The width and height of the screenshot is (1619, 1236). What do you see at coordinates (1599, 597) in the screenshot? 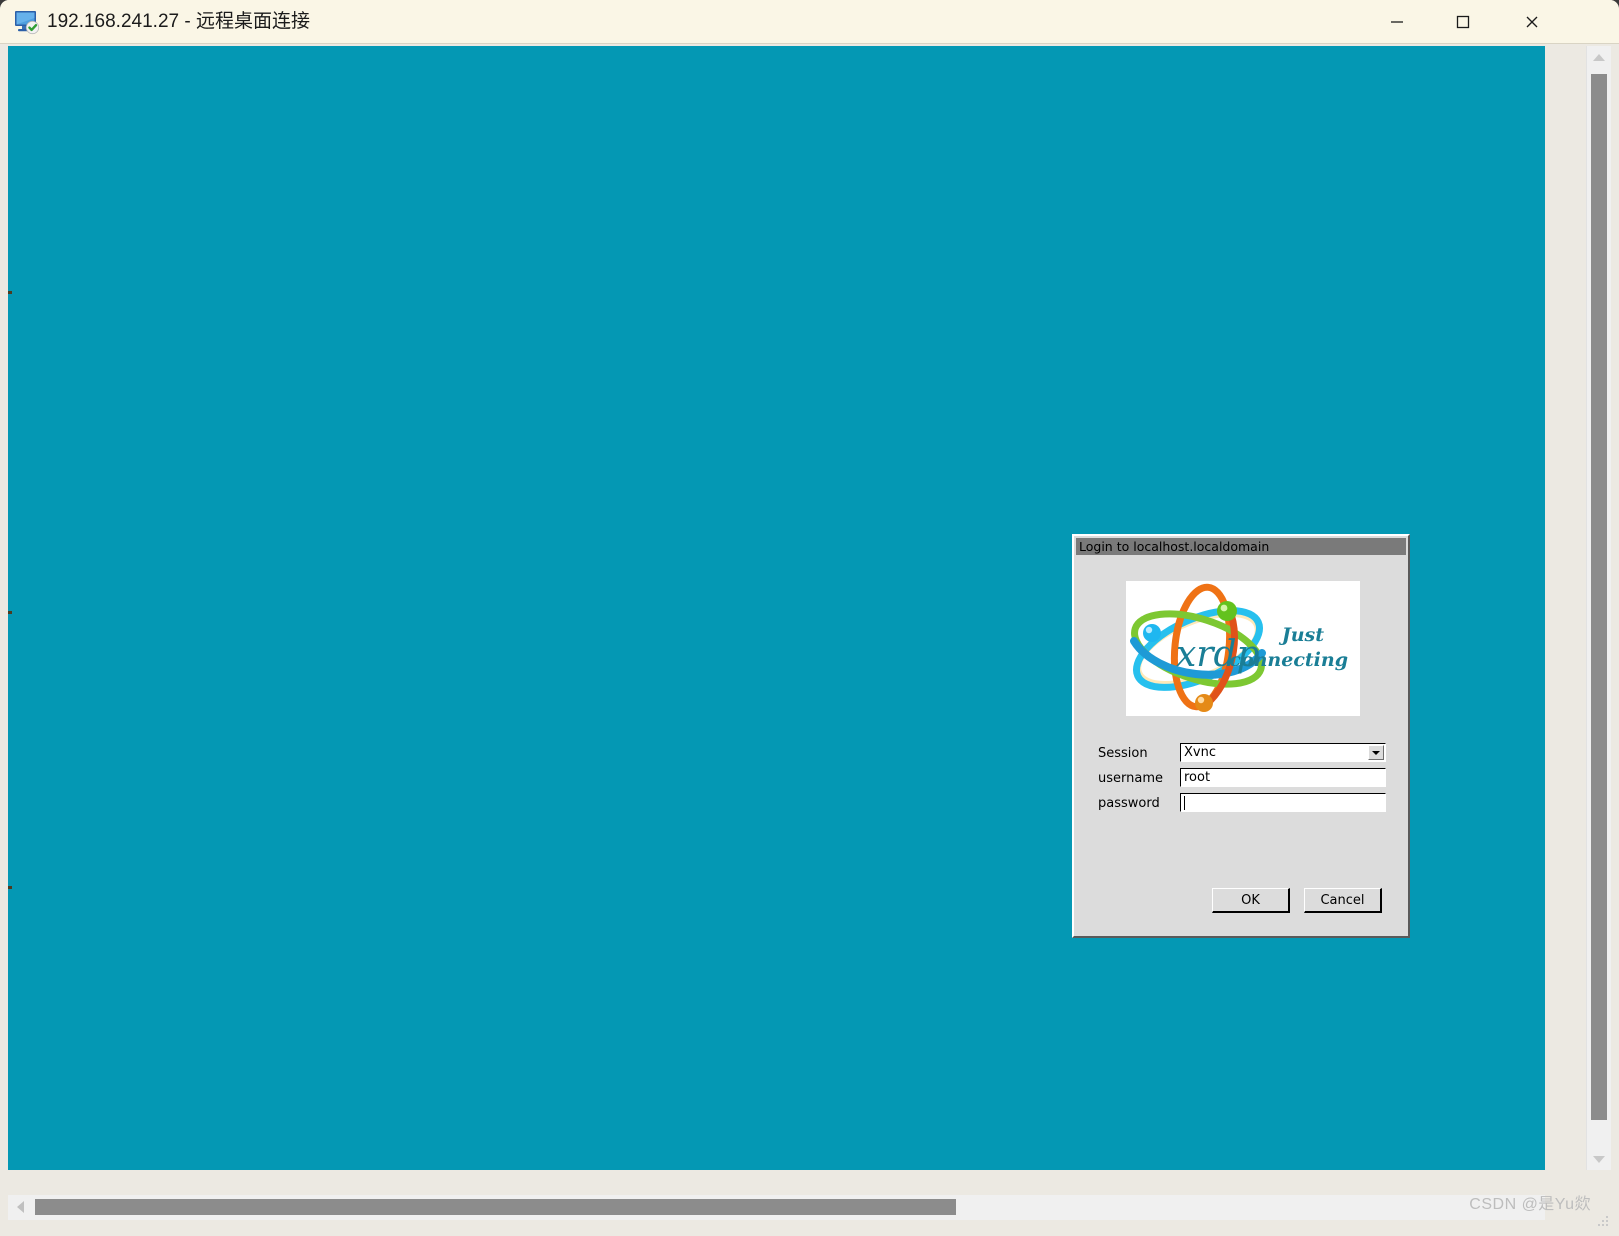
I see `vertical-scrollbar-thumb` at bounding box center [1599, 597].